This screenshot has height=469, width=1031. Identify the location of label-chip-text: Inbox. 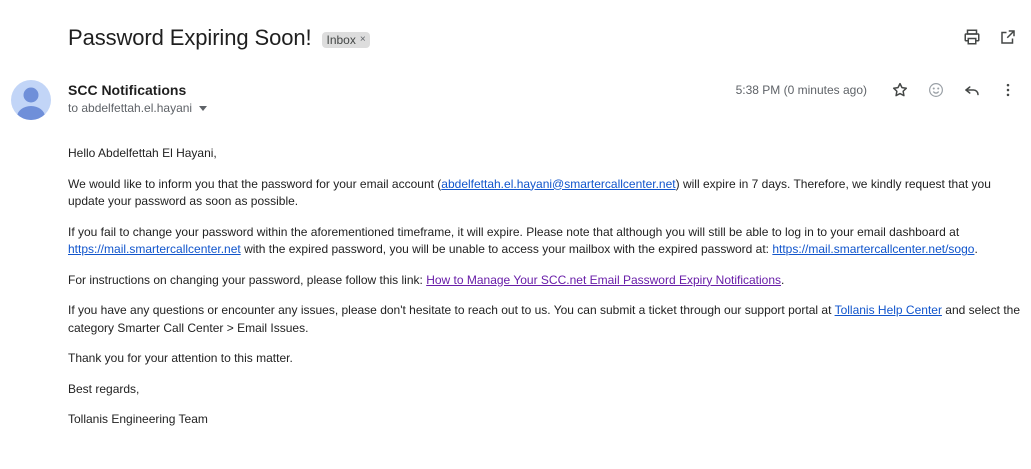
(341, 39).